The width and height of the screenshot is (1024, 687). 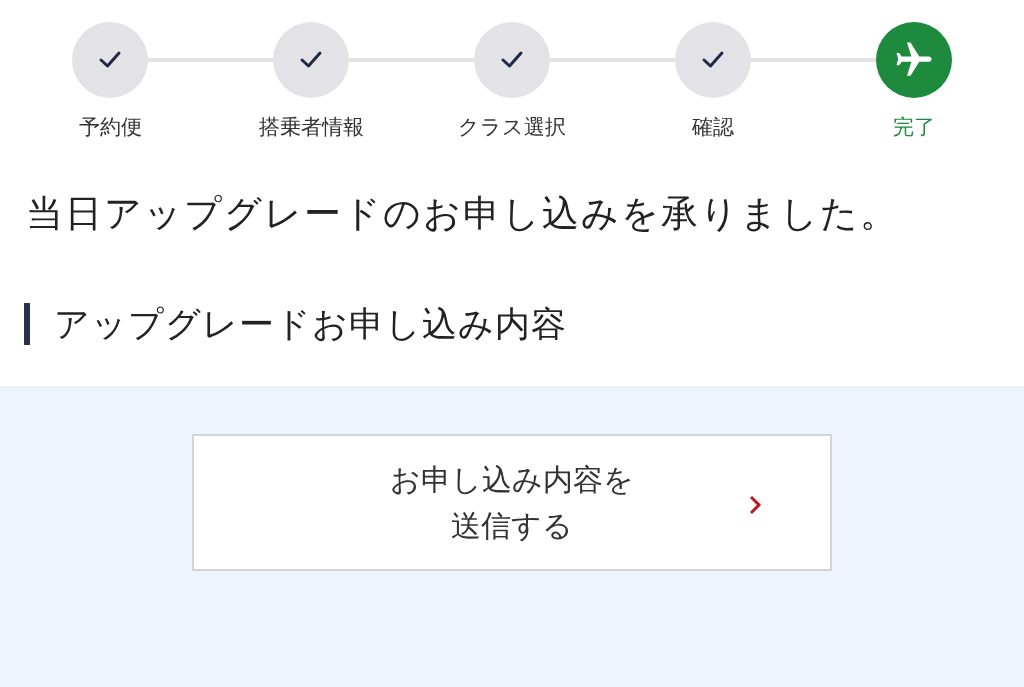 I want to click on step-label: 確認, so click(x=712, y=127).